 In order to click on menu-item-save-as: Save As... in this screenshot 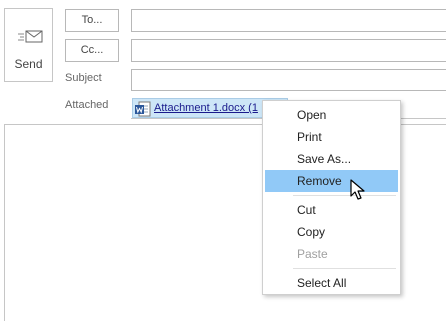, I will do `click(331, 159)`.